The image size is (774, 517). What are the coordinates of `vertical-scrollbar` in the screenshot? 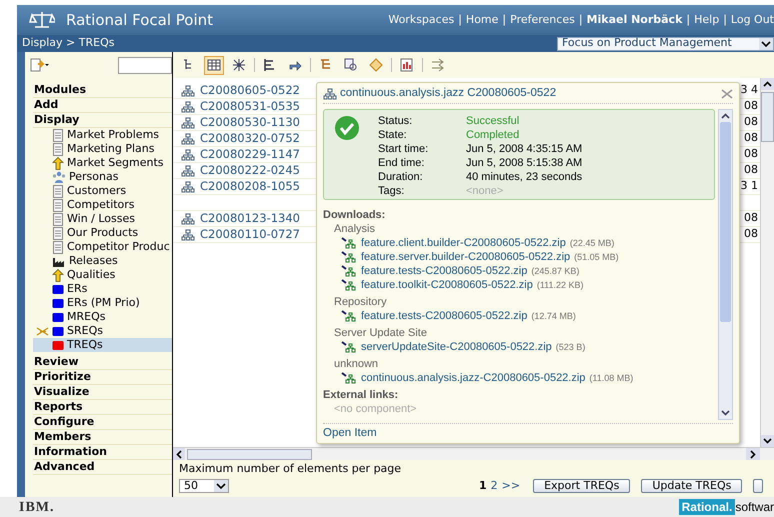 It's located at (767, 262).